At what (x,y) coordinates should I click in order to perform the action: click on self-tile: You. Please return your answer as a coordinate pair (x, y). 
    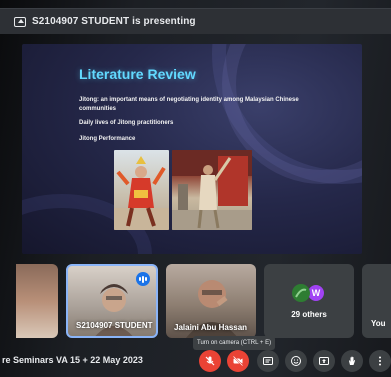
    Looking at the image, I should click on (376, 301).